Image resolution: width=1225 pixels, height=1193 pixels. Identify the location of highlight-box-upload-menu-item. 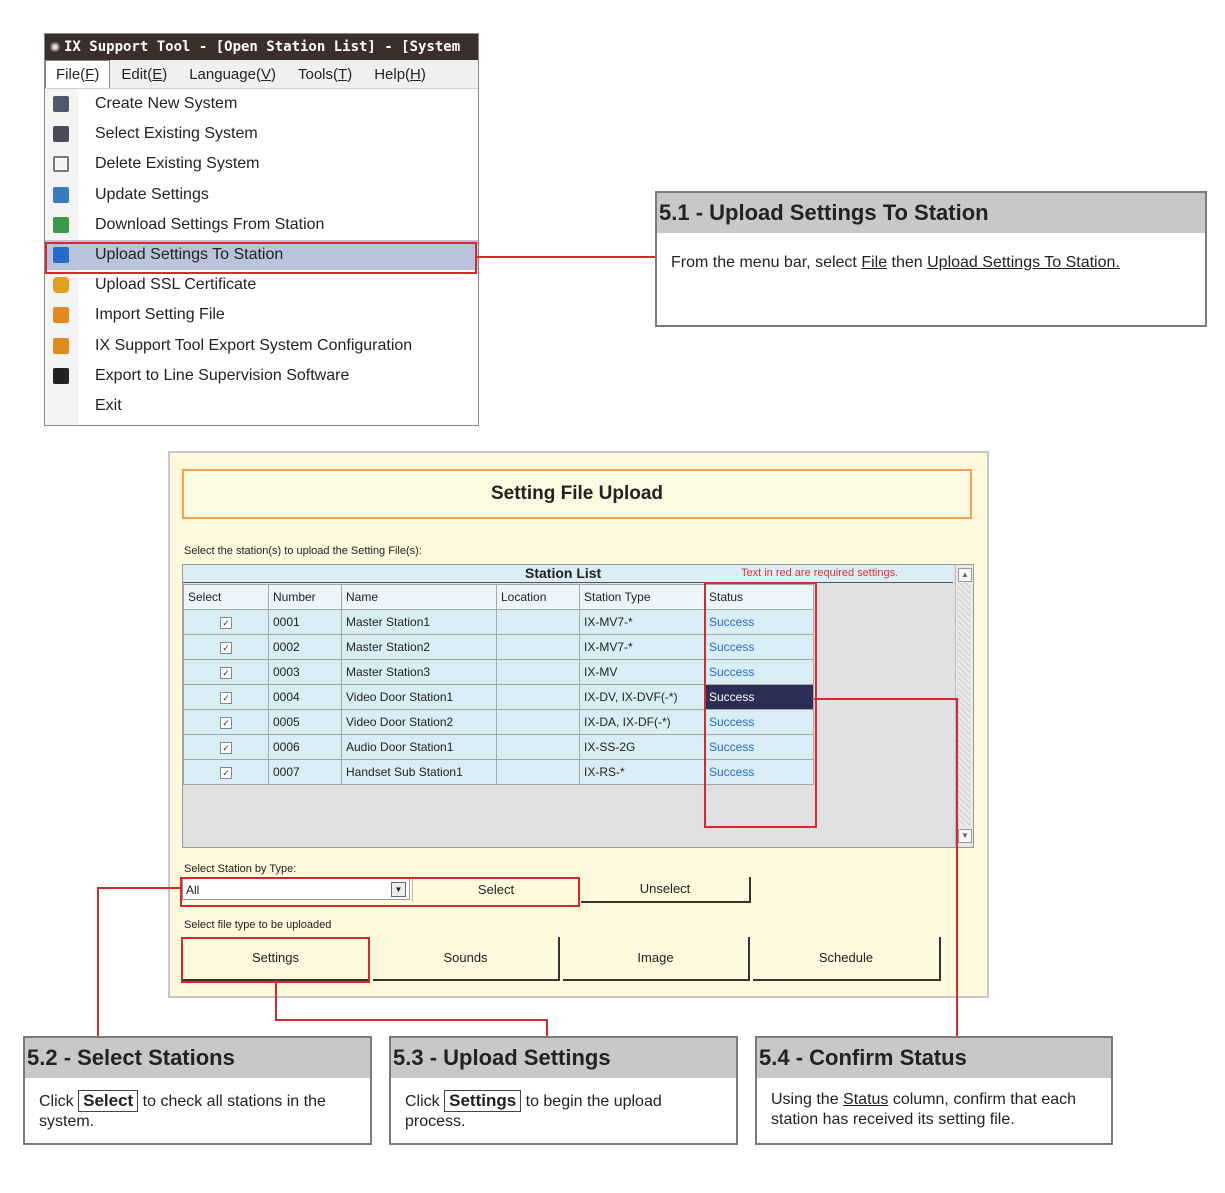
(261, 258).